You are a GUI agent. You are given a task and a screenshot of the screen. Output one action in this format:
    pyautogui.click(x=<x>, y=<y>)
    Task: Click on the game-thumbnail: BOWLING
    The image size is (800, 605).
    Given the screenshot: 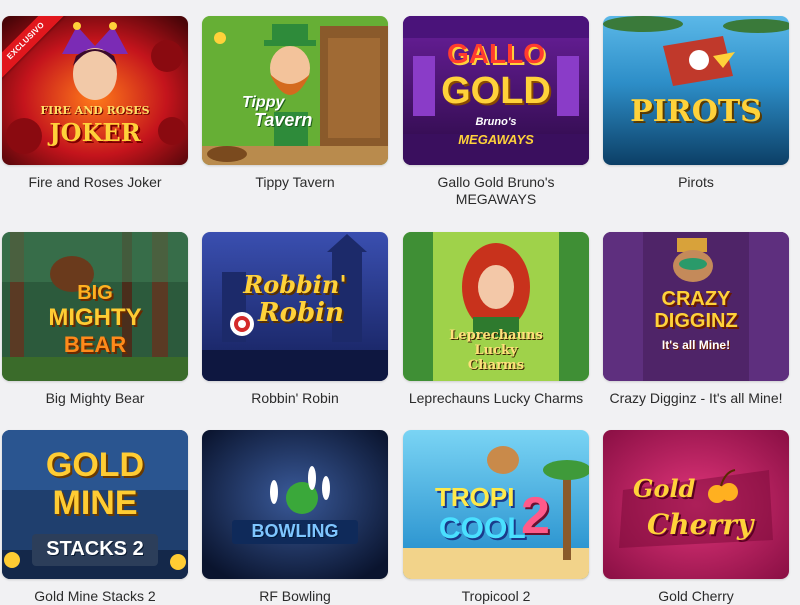 What is the action you would take?
    pyautogui.click(x=295, y=504)
    